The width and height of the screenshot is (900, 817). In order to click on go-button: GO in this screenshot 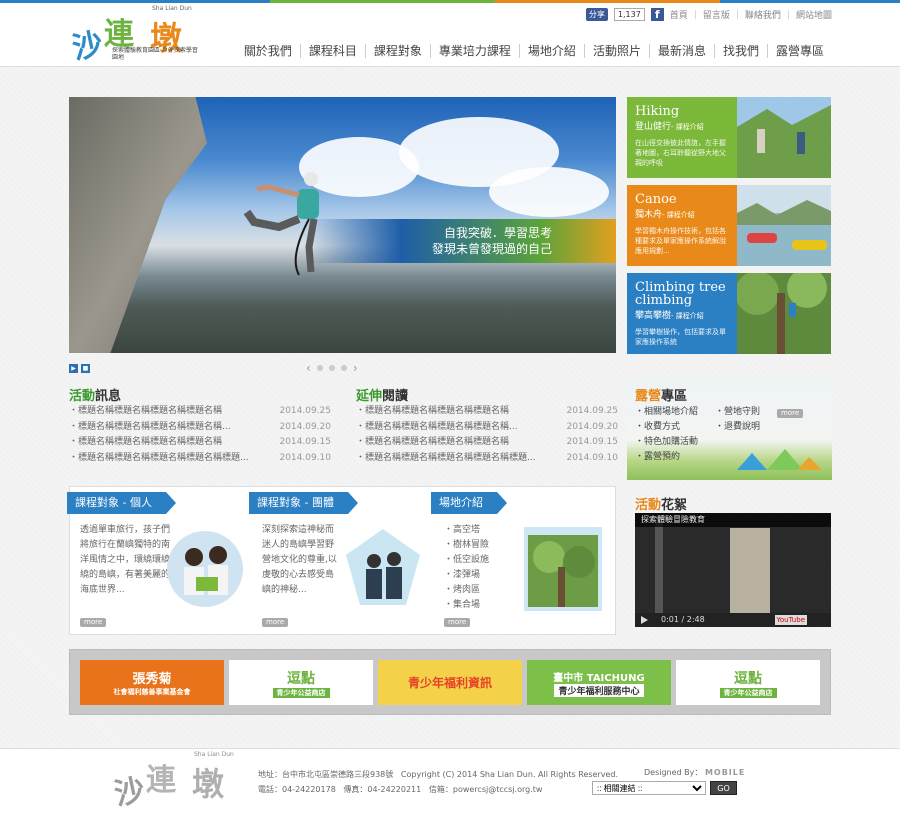, I will do `click(723, 788)`.